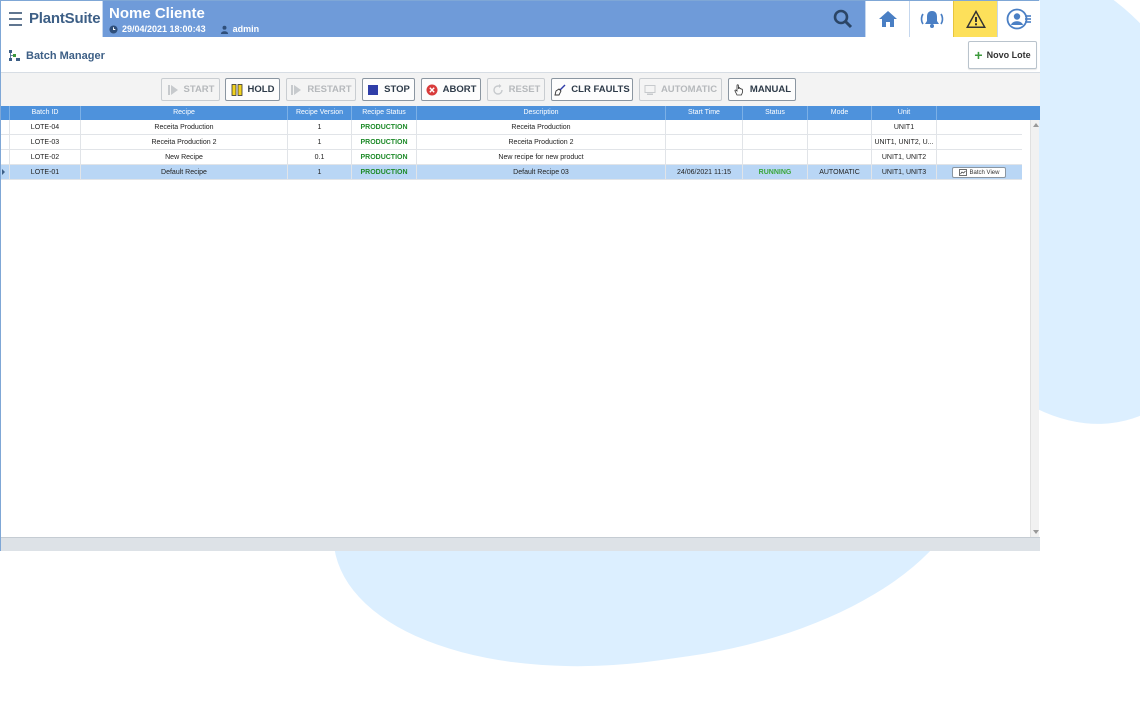  I want to click on clear-faults-button: CLR FAULTS, so click(592, 89).